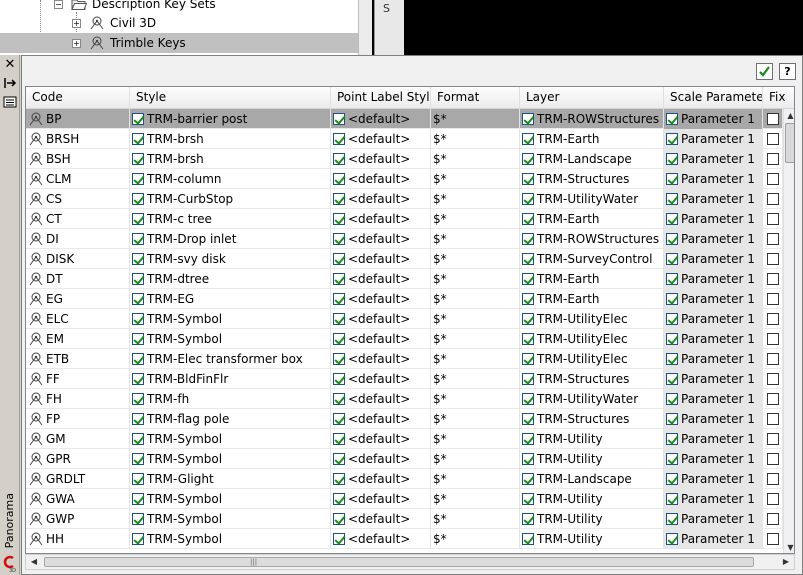 The image size is (803, 575). Describe the element at coordinates (78, 359) in the screenshot. I see `code-cell: ETB` at that location.